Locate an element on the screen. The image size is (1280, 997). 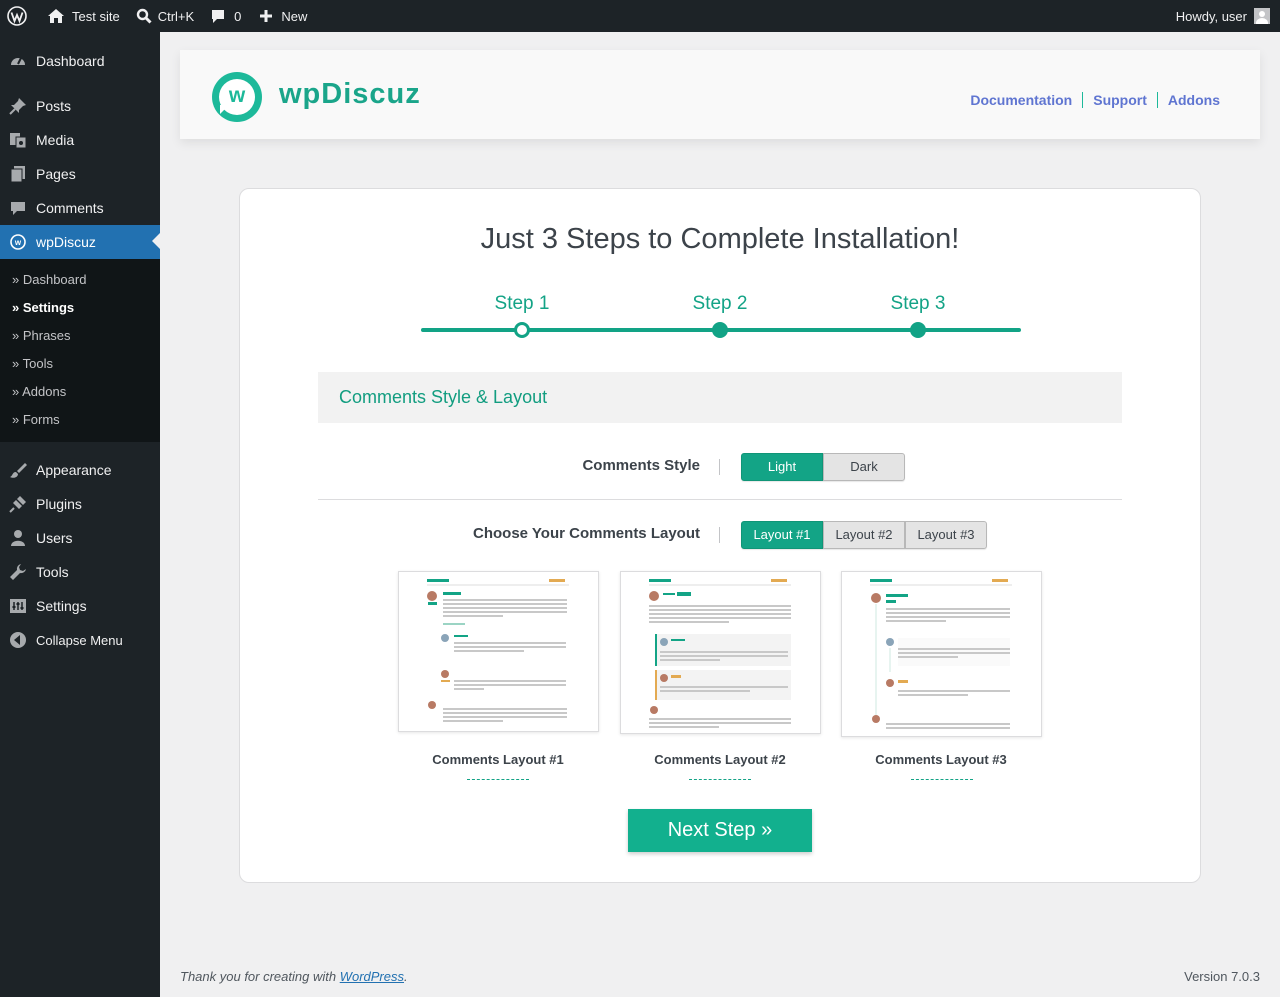
submenu-item-addons: » Addons is located at coordinates (80, 392).